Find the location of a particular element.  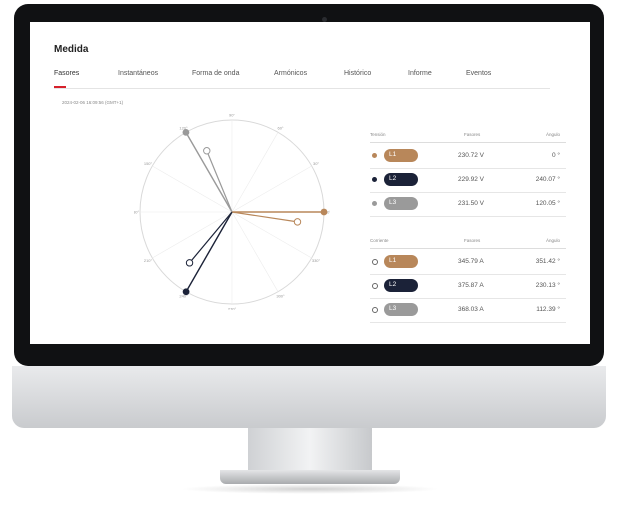

active-tab-indicator is located at coordinates (60, 87).